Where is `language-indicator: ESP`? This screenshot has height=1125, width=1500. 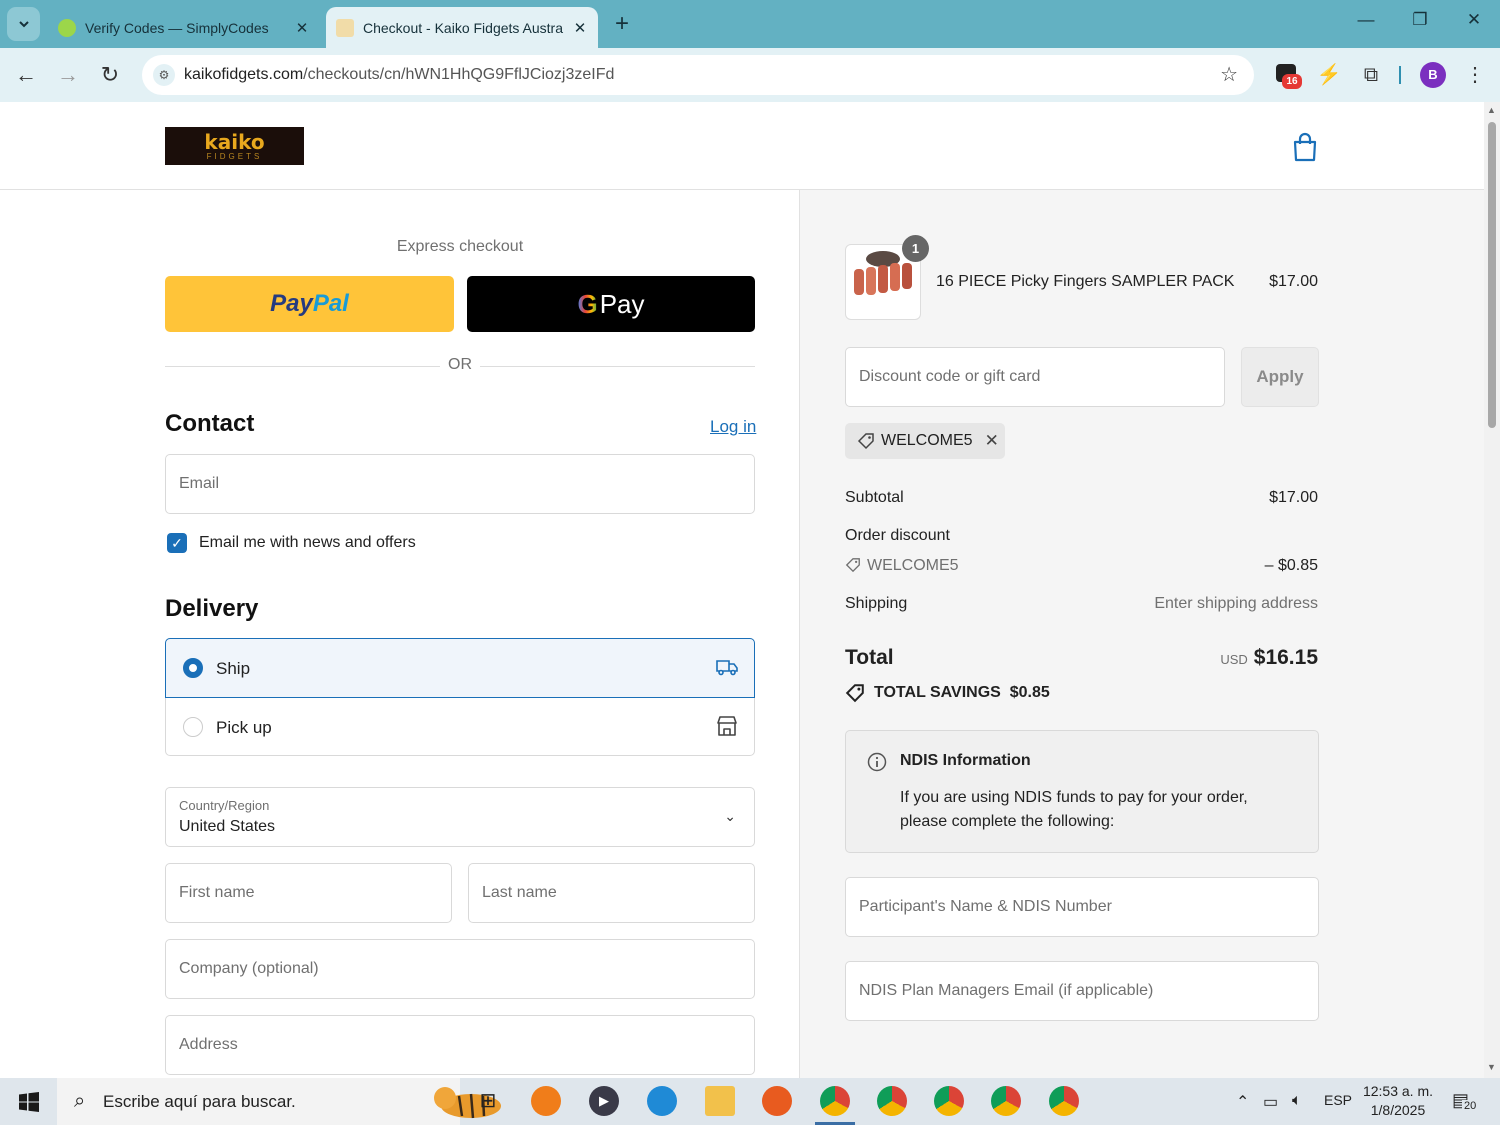
language-indicator: ESP is located at coordinates (1338, 1100).